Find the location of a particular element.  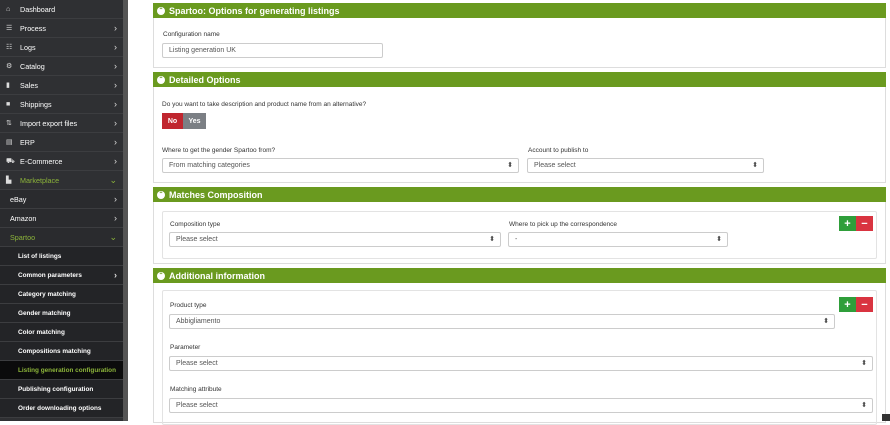

sidebar-scrollbar is located at coordinates (125, 210).